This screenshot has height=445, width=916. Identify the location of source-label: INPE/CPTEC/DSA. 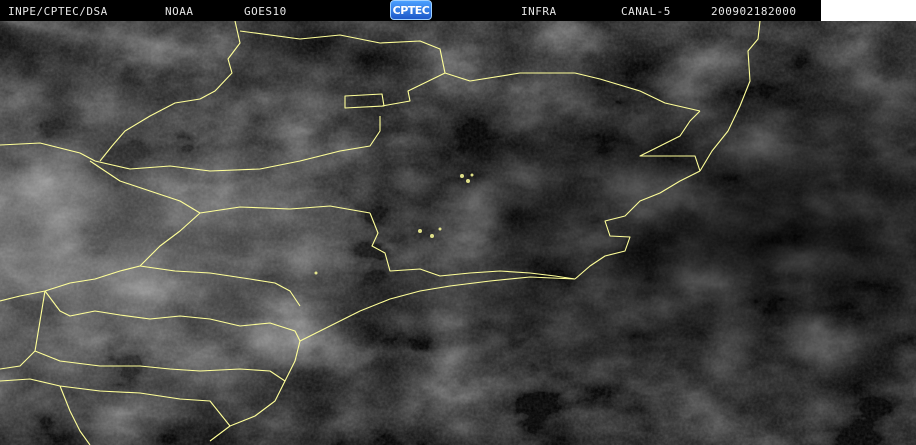
(58, 11).